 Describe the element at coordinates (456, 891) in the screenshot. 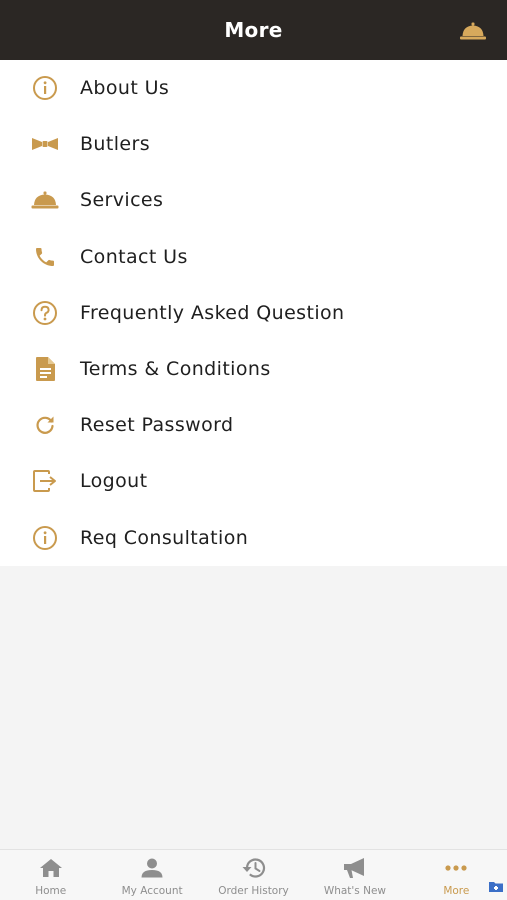

I see `tab-label: More` at that location.